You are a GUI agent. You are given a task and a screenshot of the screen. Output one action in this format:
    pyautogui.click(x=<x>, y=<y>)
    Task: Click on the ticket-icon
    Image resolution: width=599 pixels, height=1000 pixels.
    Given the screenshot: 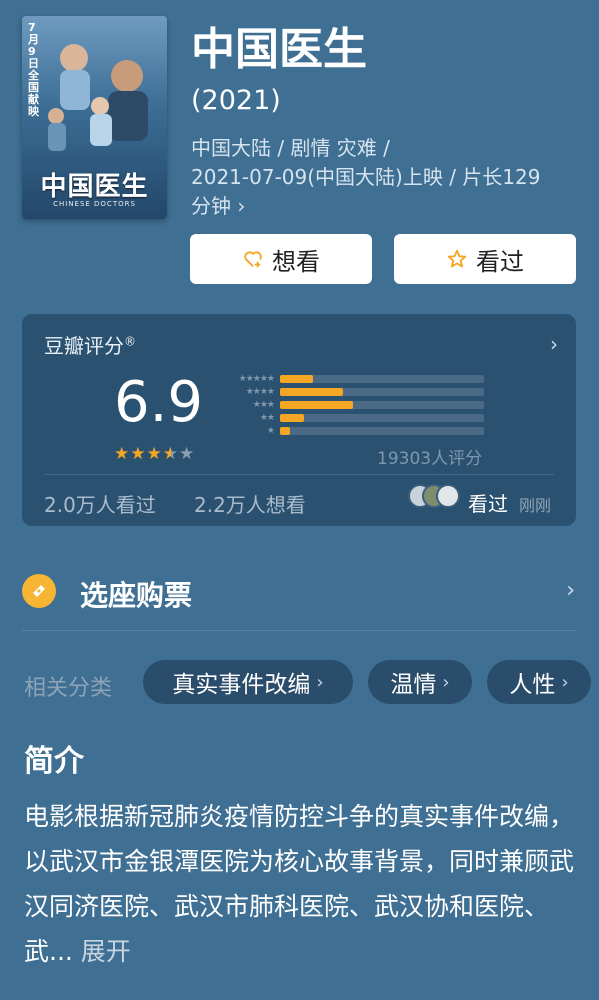 What is the action you would take?
    pyautogui.click(x=39, y=591)
    